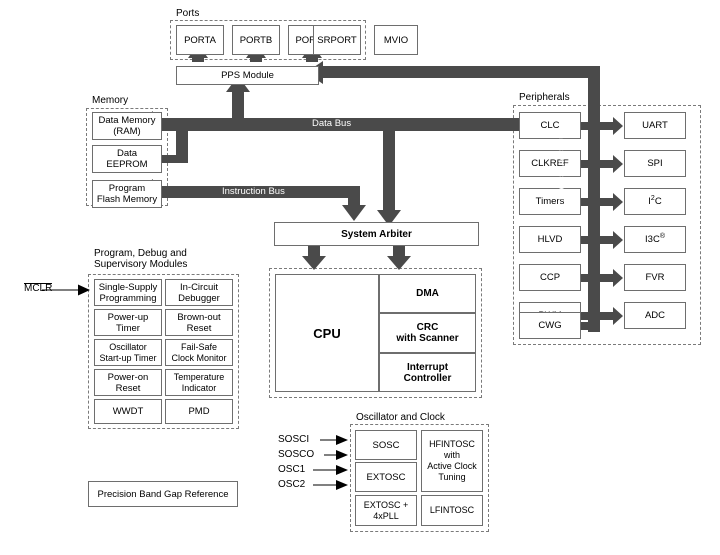 The image size is (720, 555). What do you see at coordinates (550, 201) in the screenshot?
I see `peripheral-block-timers: Timers` at bounding box center [550, 201].